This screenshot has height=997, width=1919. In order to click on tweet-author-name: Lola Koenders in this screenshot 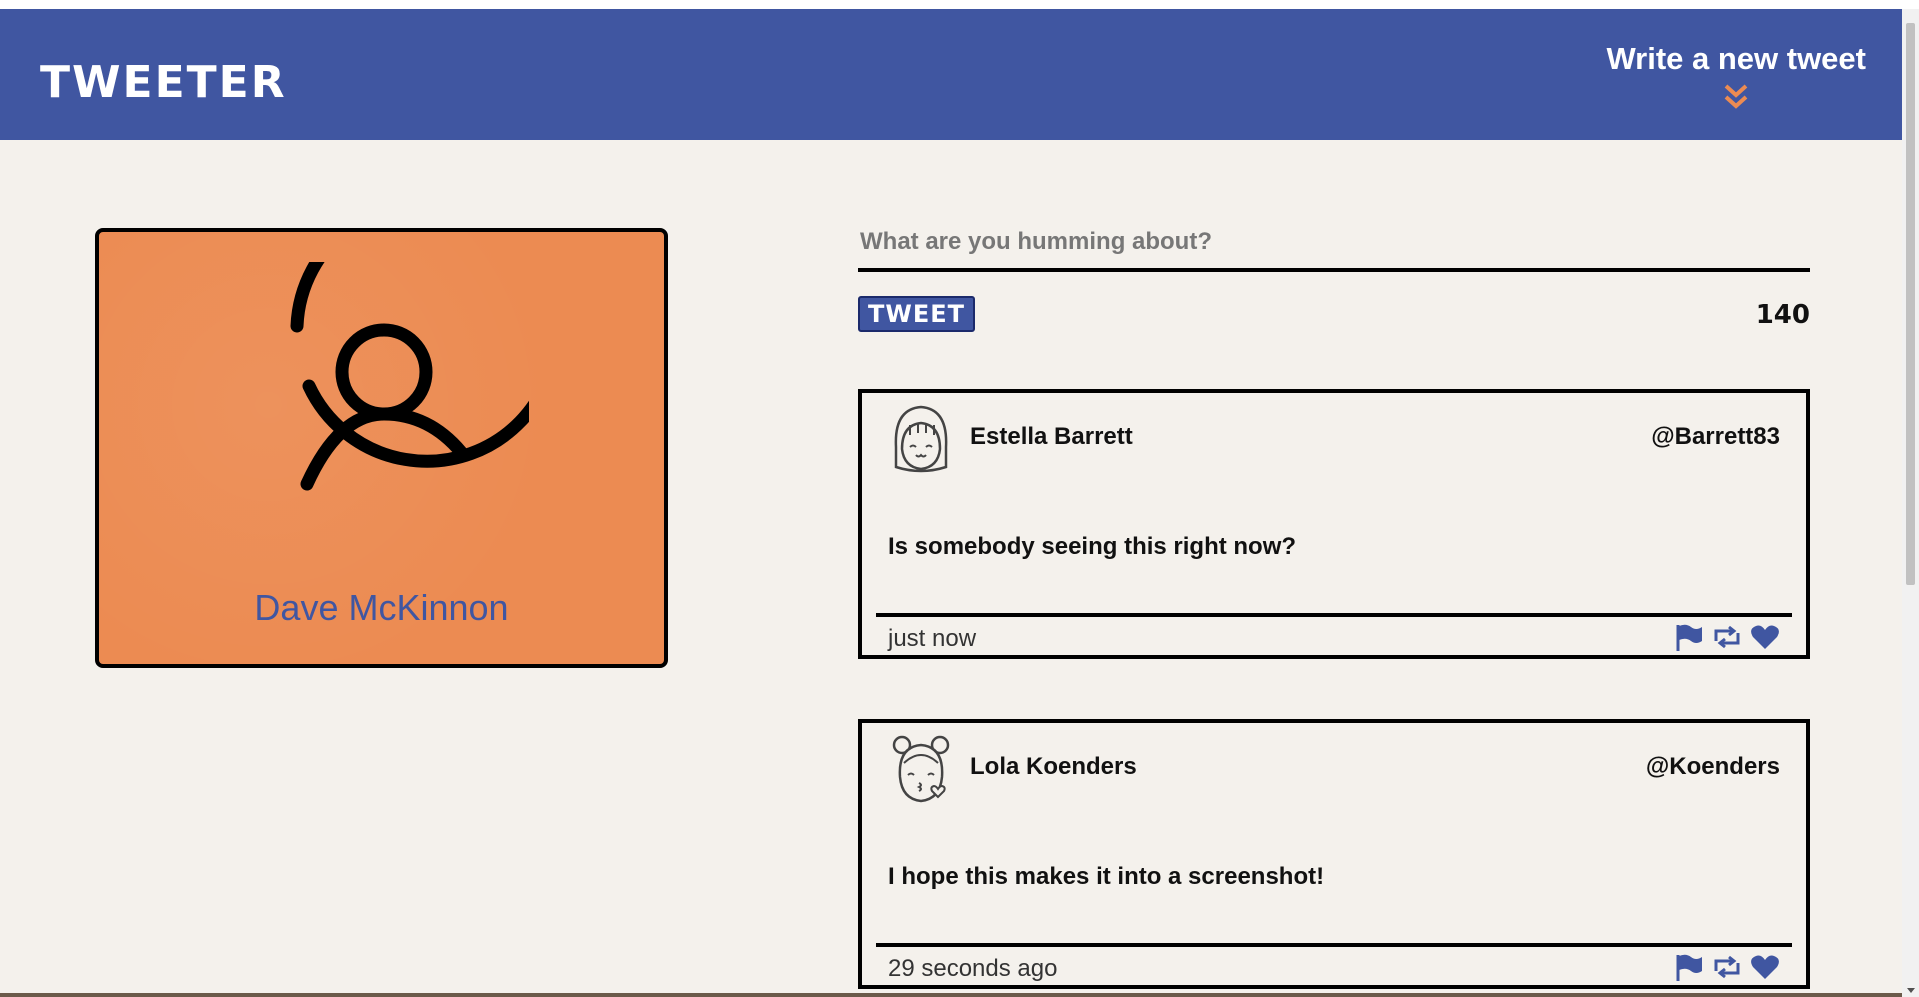, I will do `click(1053, 766)`.